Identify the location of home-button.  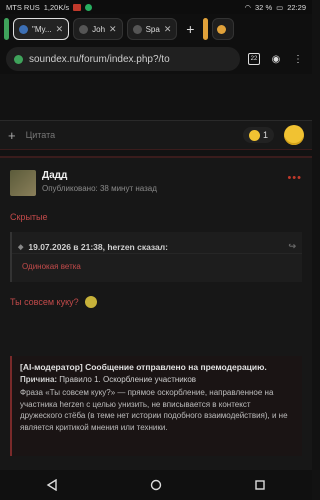
(156, 485).